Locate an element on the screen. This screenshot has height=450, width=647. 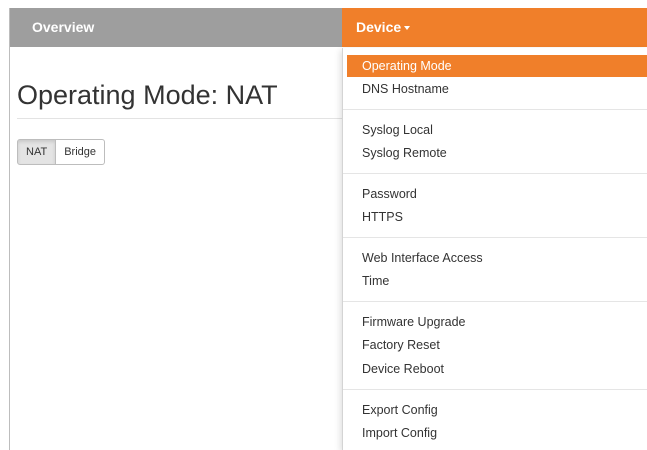
menu-item-syslog-remote: Syslog Remote is located at coordinates (495, 153).